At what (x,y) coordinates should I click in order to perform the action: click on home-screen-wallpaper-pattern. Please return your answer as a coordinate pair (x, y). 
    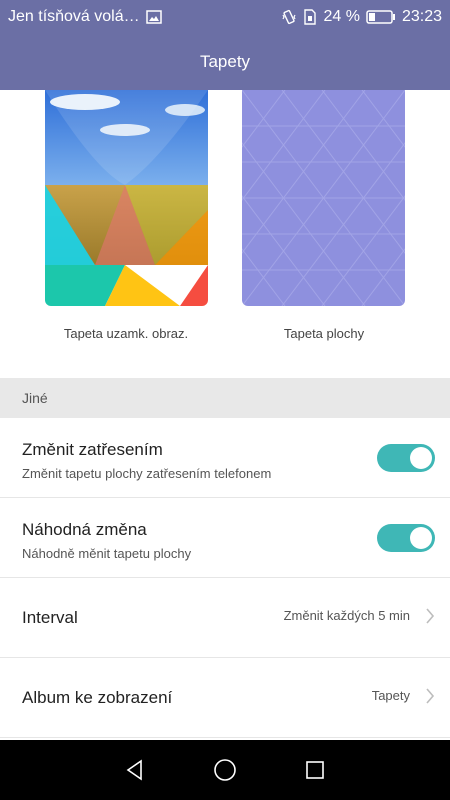
    Looking at the image, I should click on (323, 198).